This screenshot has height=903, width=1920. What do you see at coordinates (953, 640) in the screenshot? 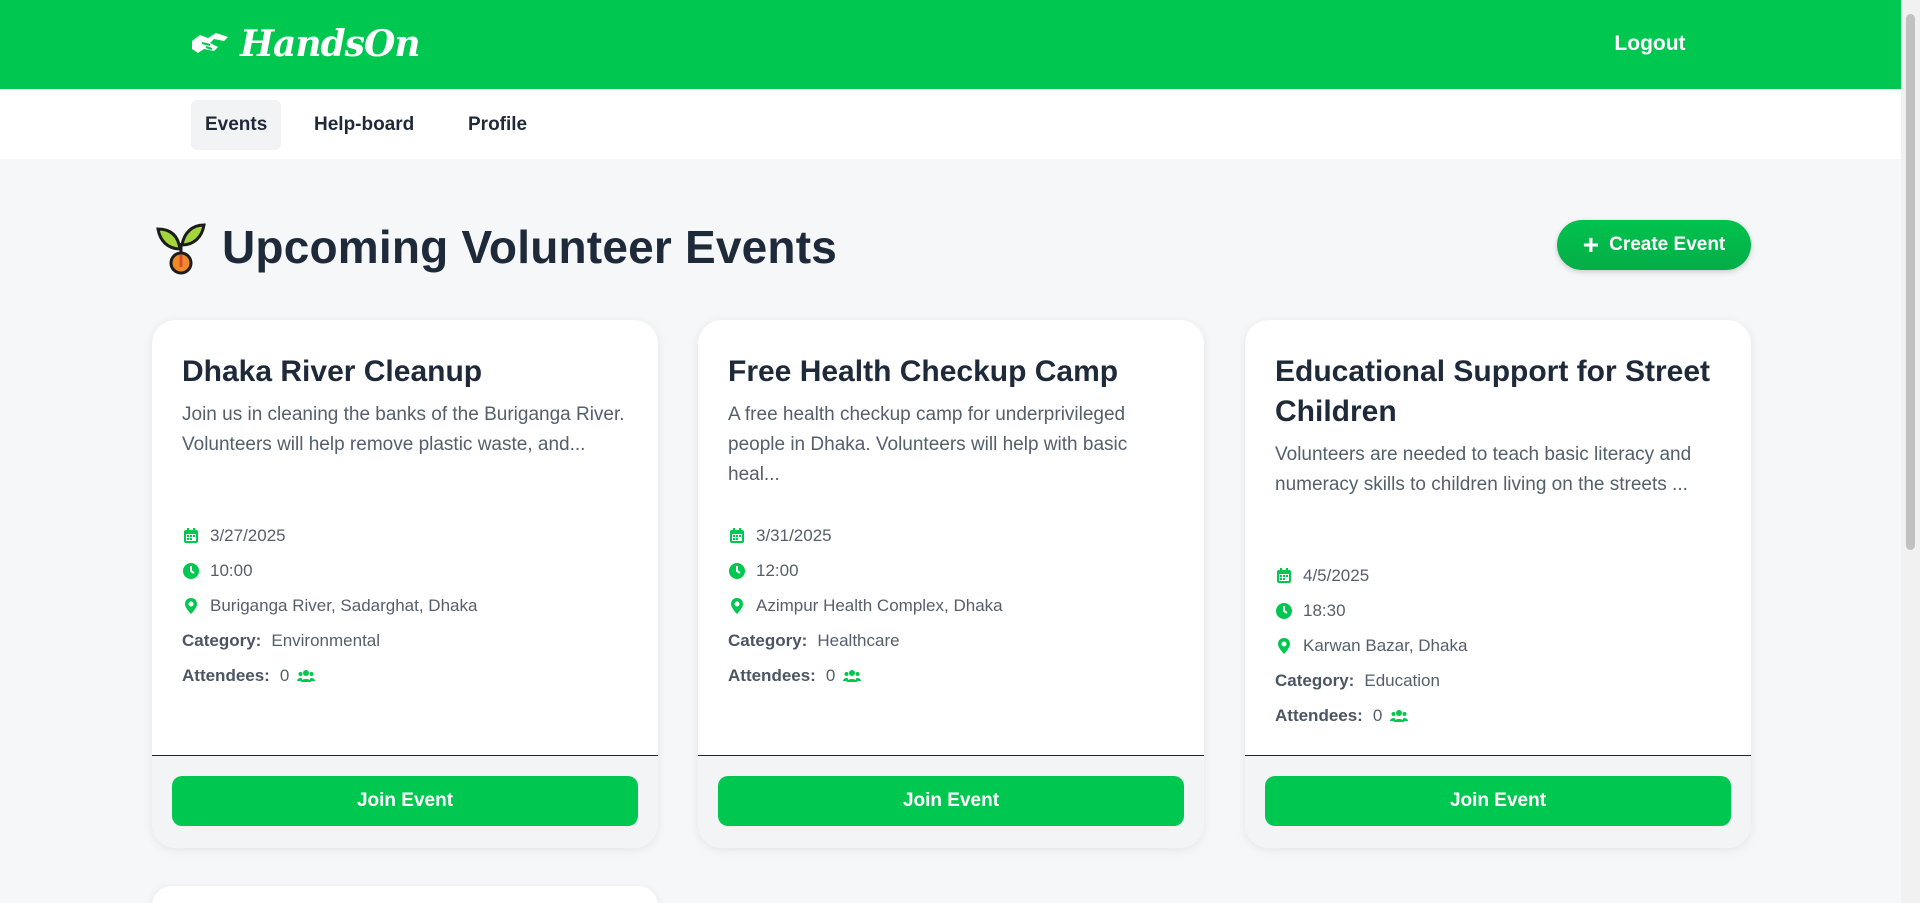
I see `event-category: Category: Healthcare` at bounding box center [953, 640].